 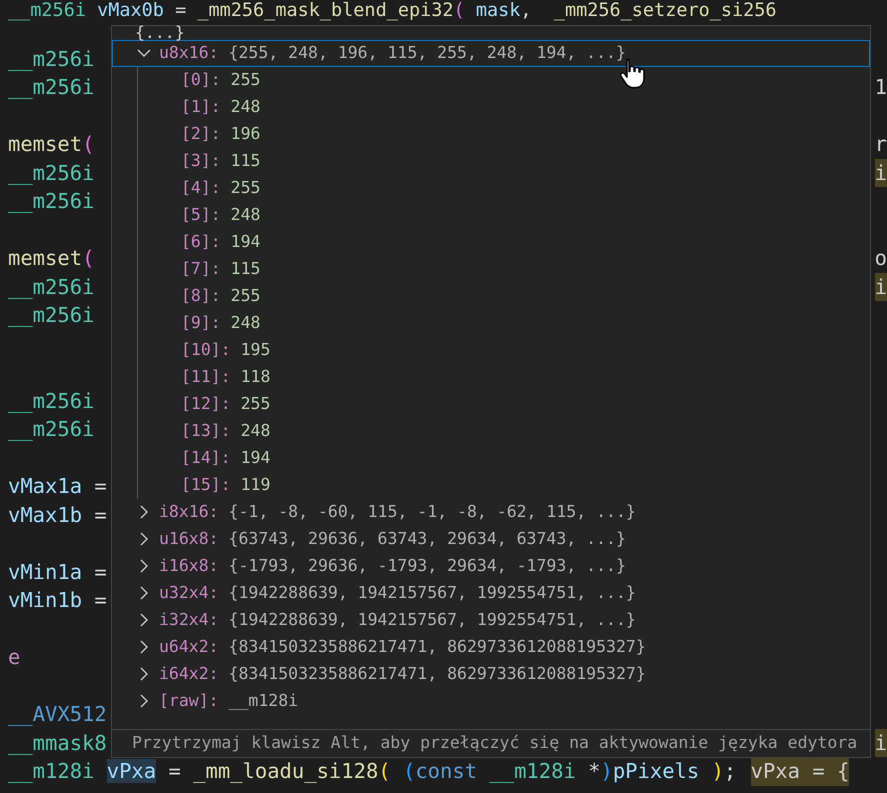 I want to click on object-summary: {...}, so click(x=491, y=33).